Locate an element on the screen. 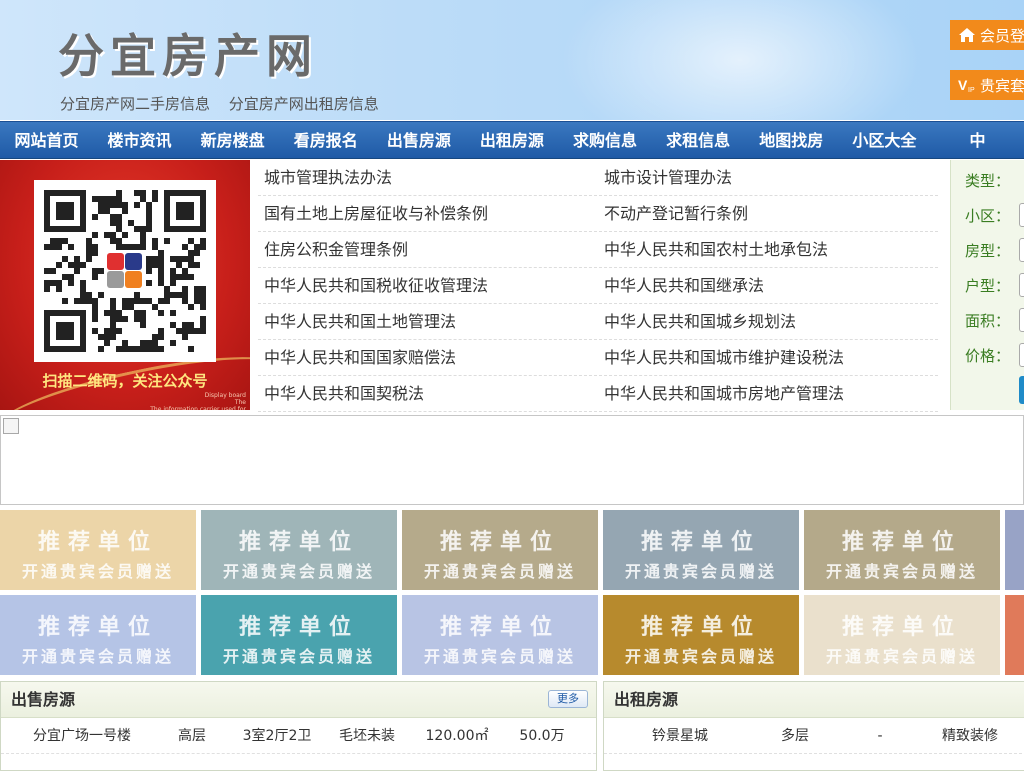  broken-image-icon is located at coordinates (11, 426).